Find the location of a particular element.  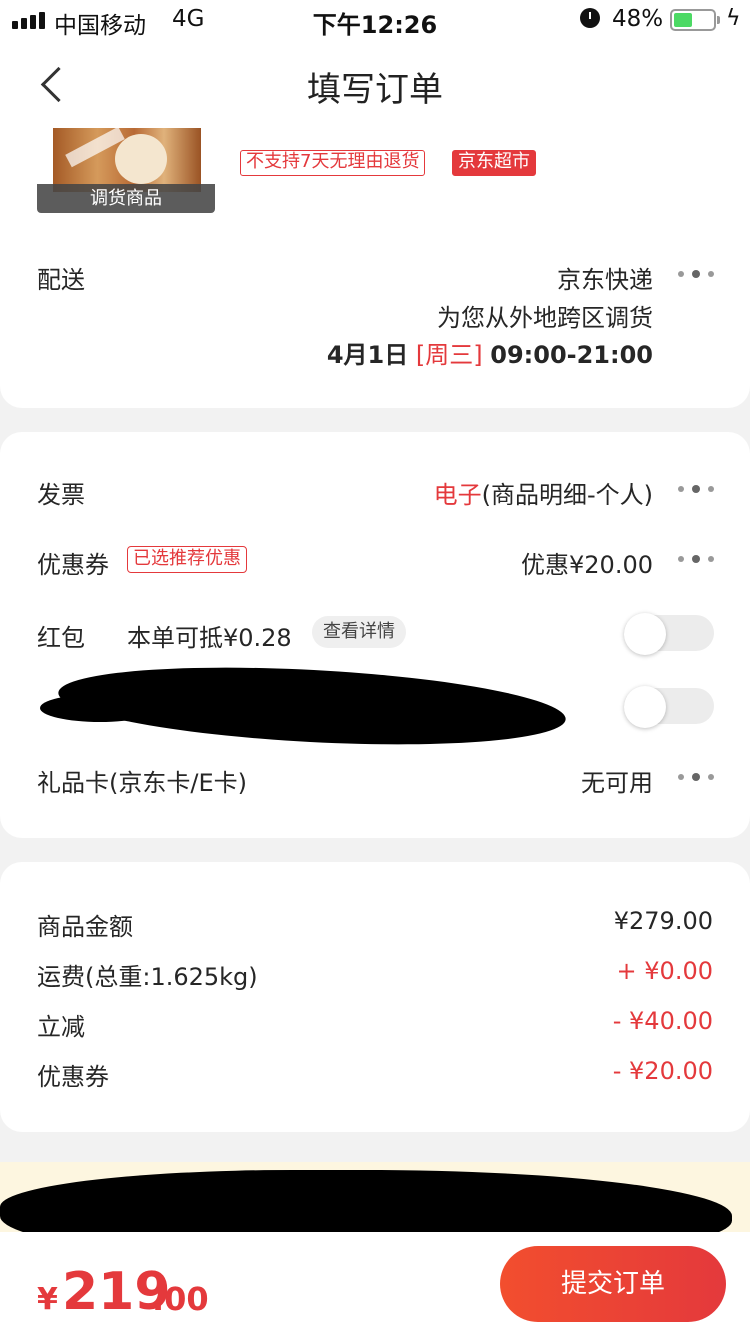

delivery-time: 4月1日 [周三] 09:00-21:00 is located at coordinates (490, 352).